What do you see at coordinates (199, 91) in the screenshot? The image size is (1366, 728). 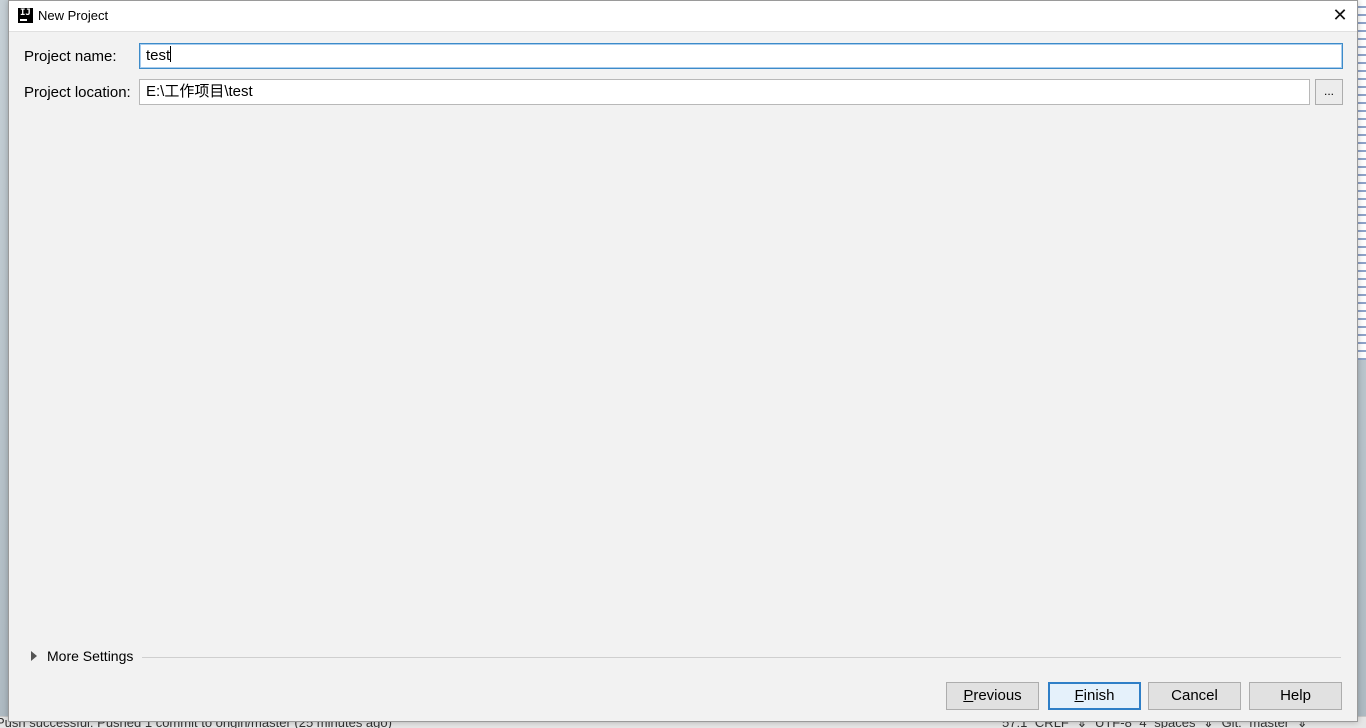 I see `project-location-value: E:\工作项目\test` at bounding box center [199, 91].